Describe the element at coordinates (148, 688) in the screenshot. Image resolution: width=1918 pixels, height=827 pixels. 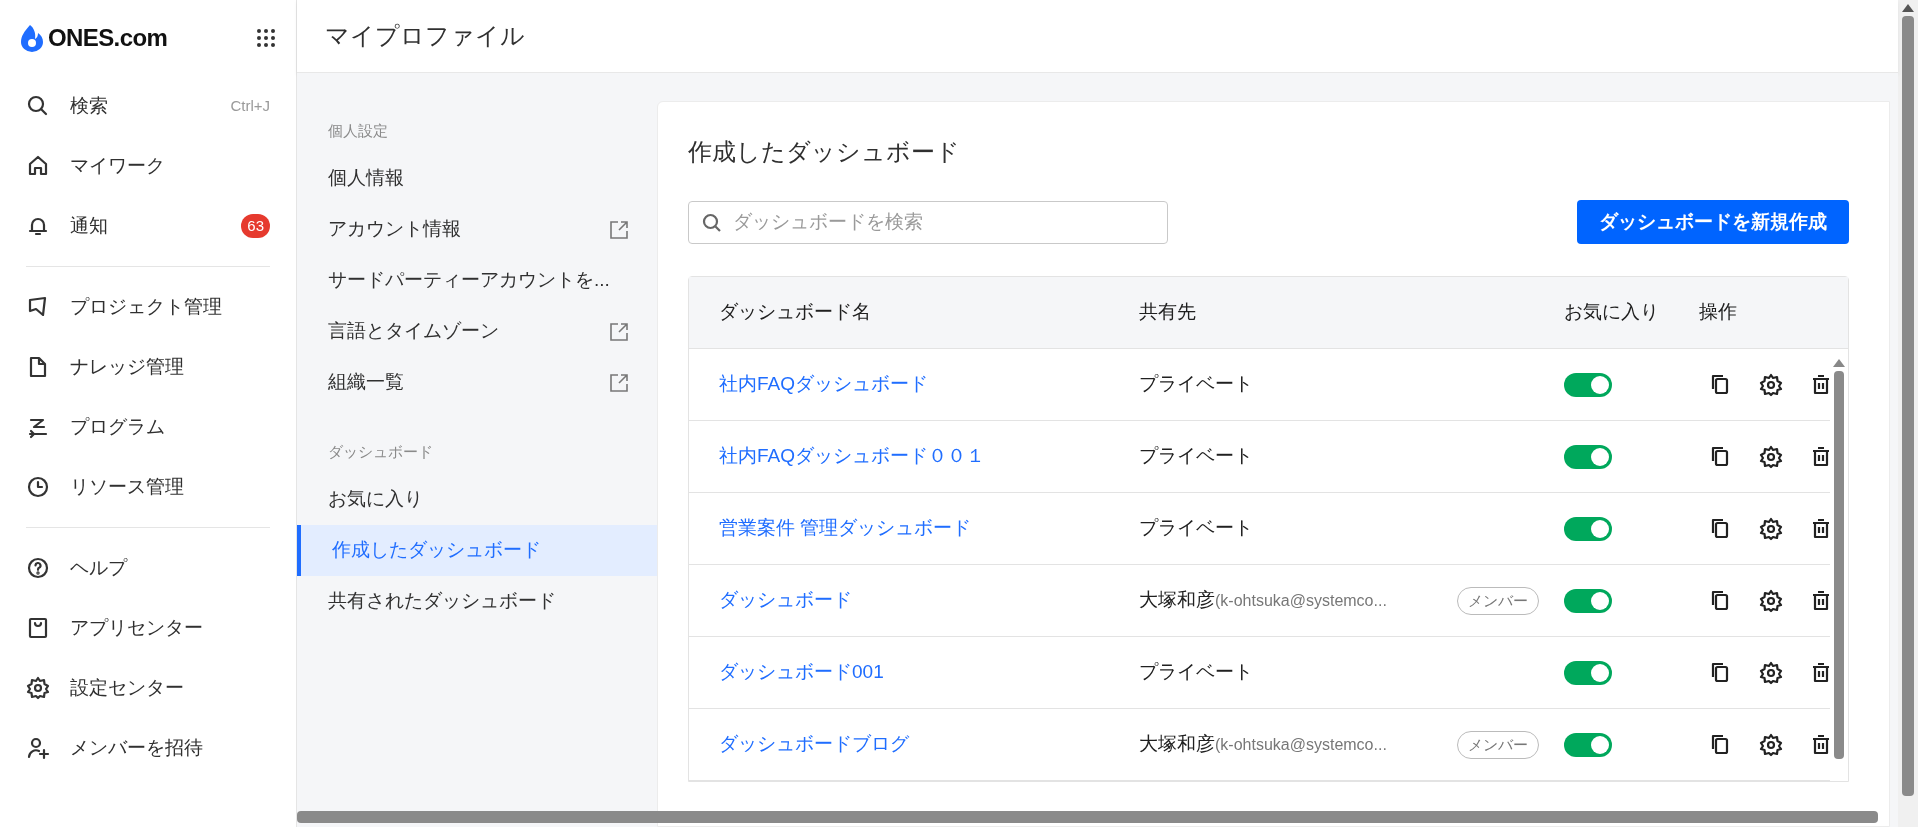
I see `sidebar-item: 設定センター` at that location.